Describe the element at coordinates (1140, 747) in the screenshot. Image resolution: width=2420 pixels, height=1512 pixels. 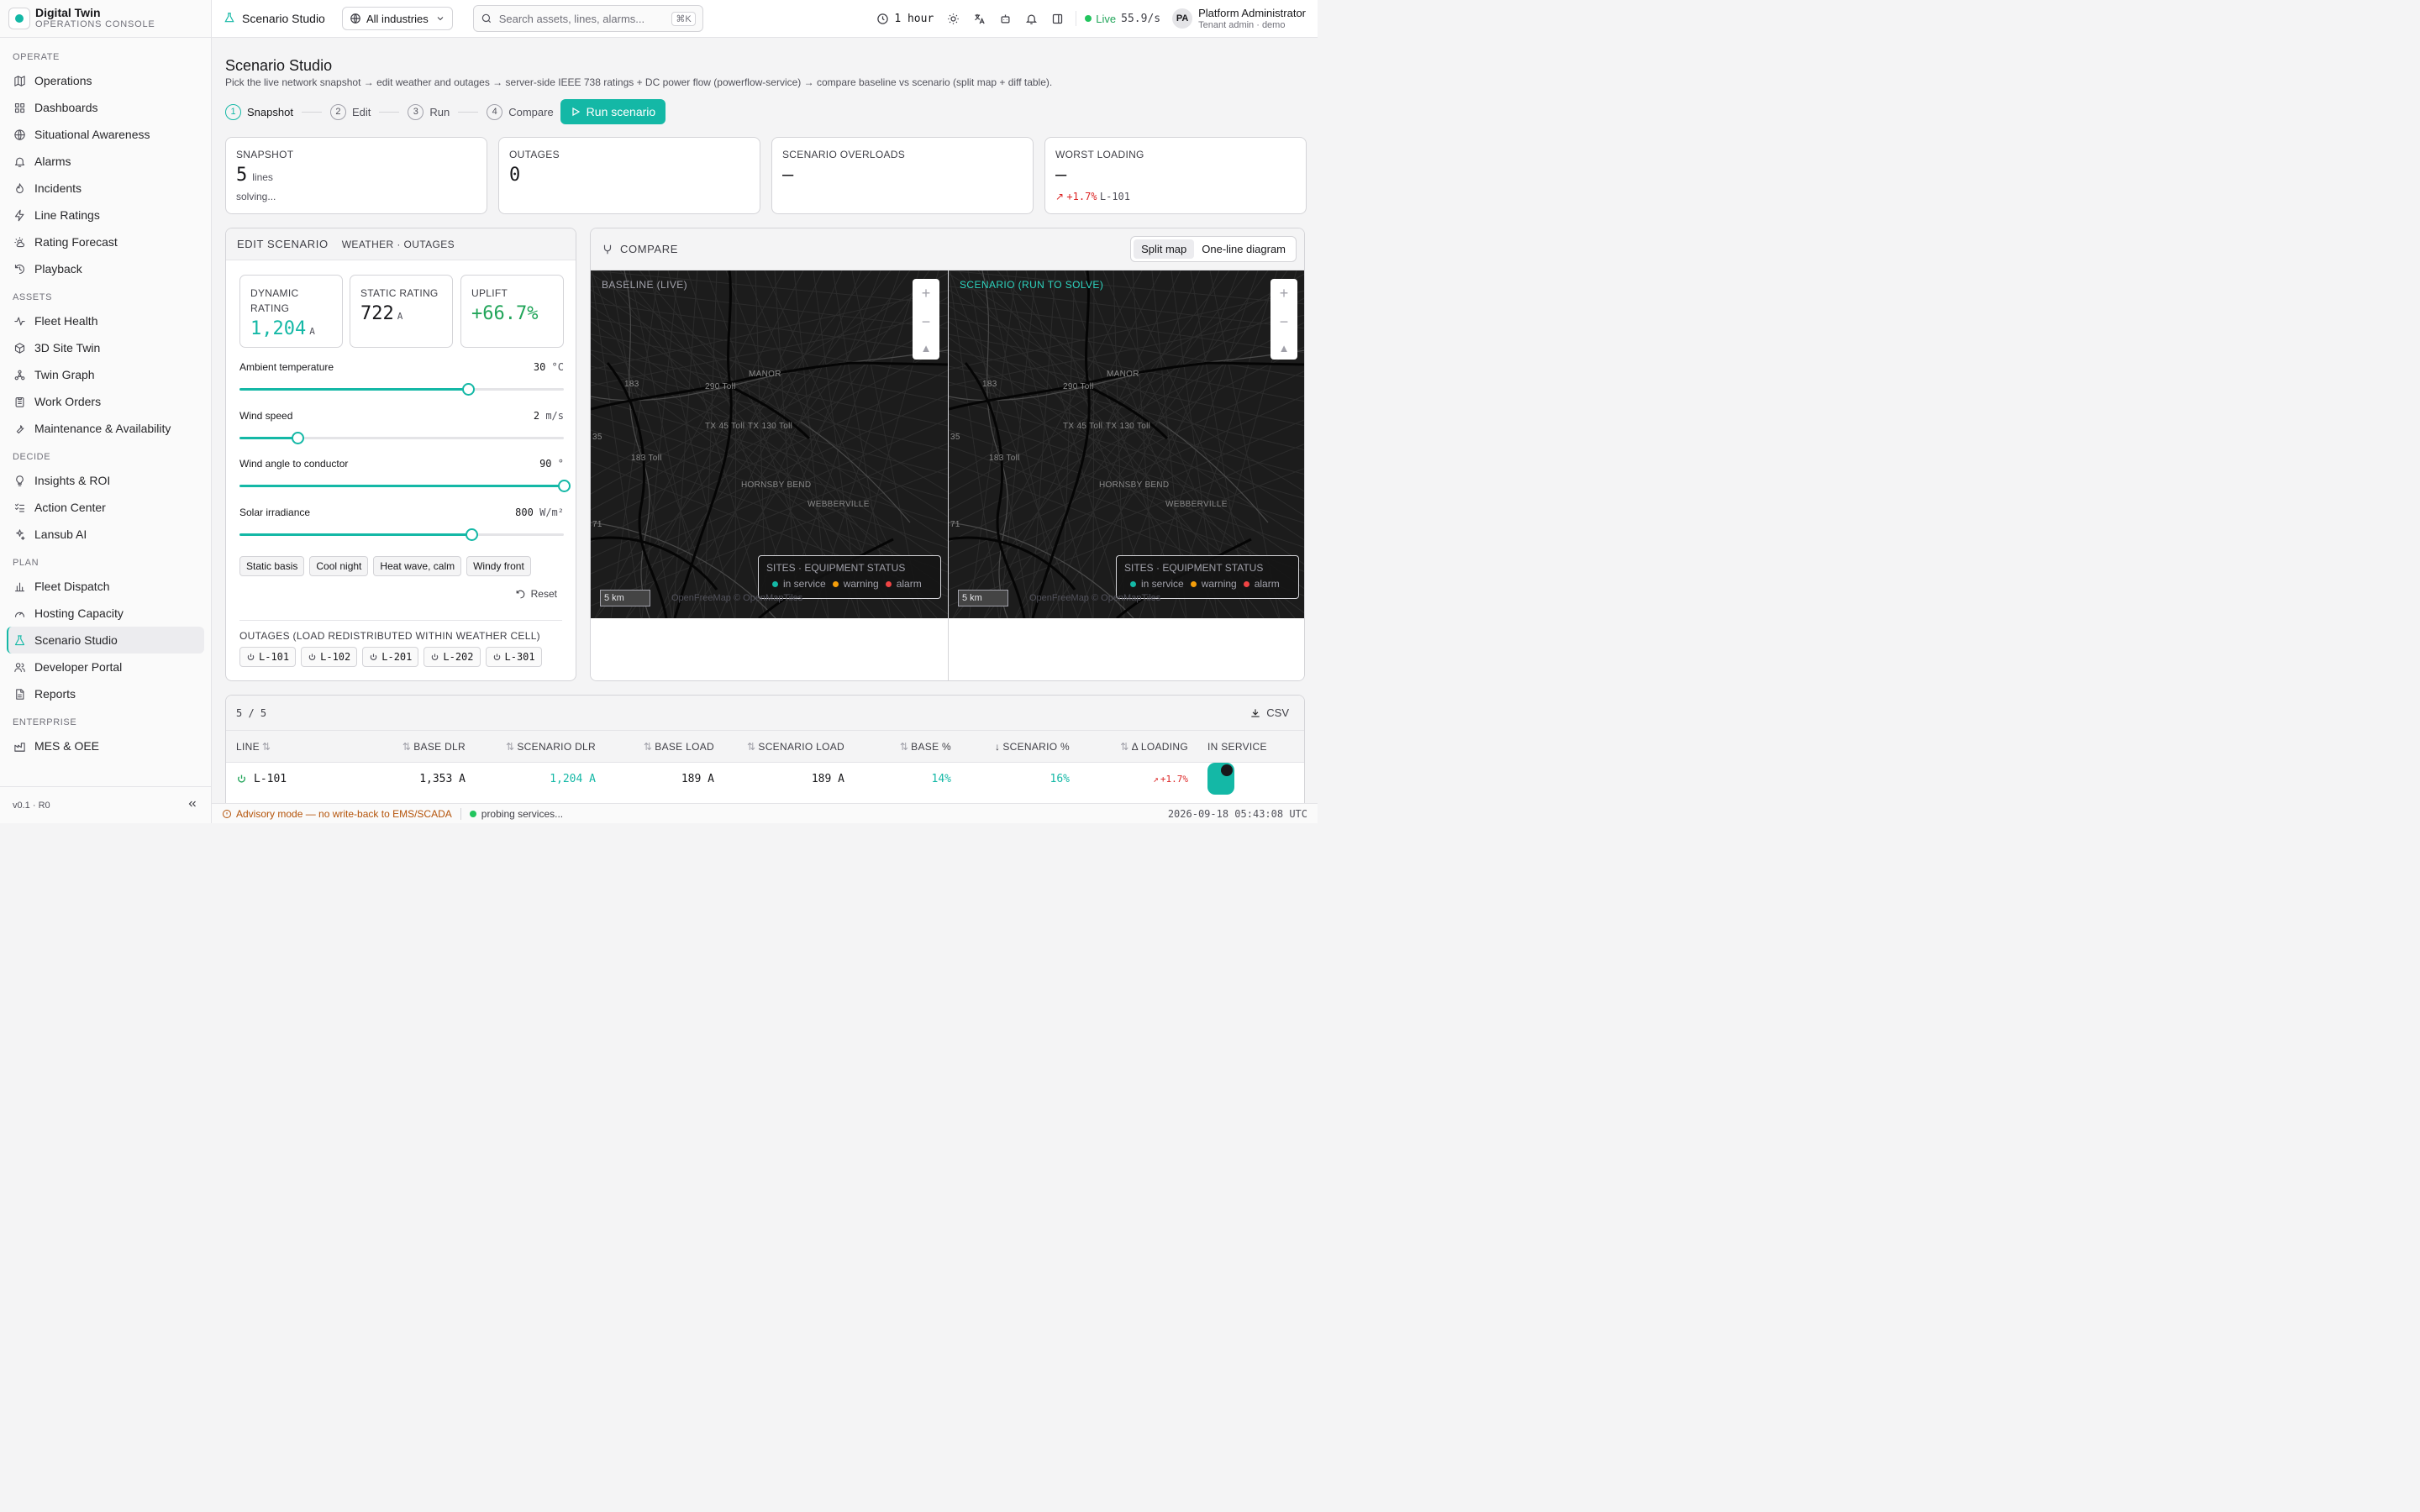
I see `col-delta-loading: ⇅ Δ LOADING` at that location.